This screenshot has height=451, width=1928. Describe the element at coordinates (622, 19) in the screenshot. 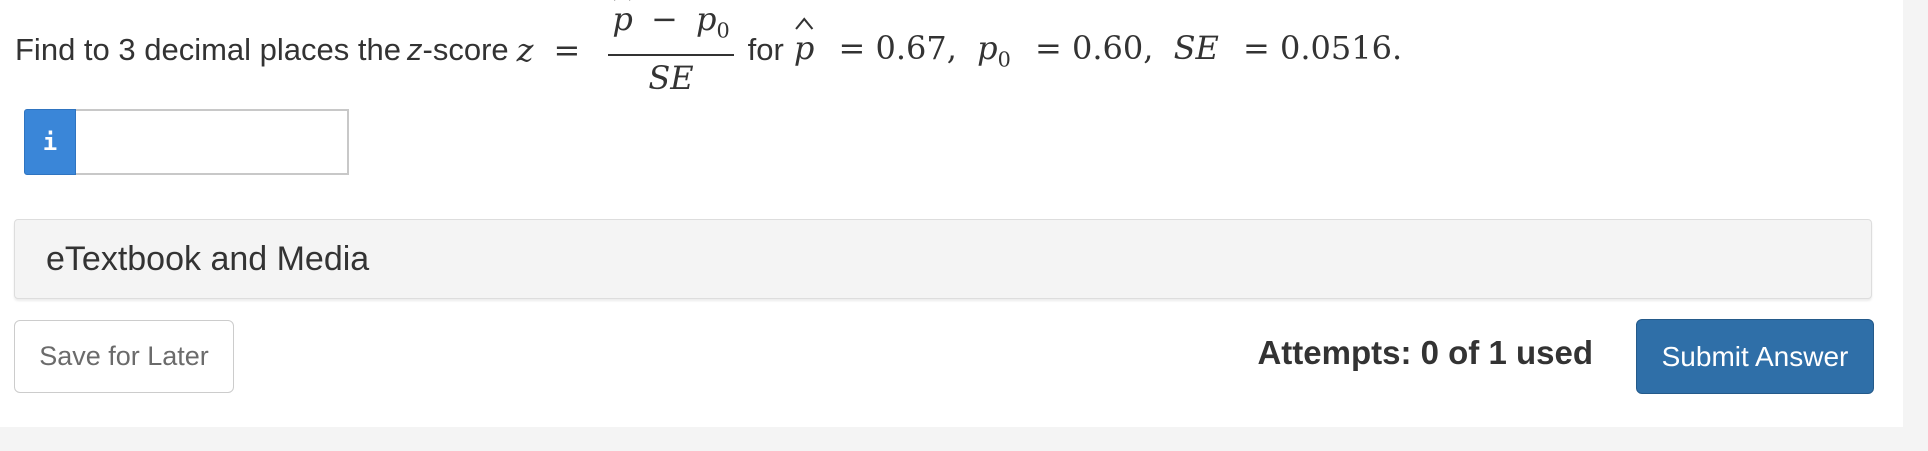

I see `p-hat-symbol: p` at that location.